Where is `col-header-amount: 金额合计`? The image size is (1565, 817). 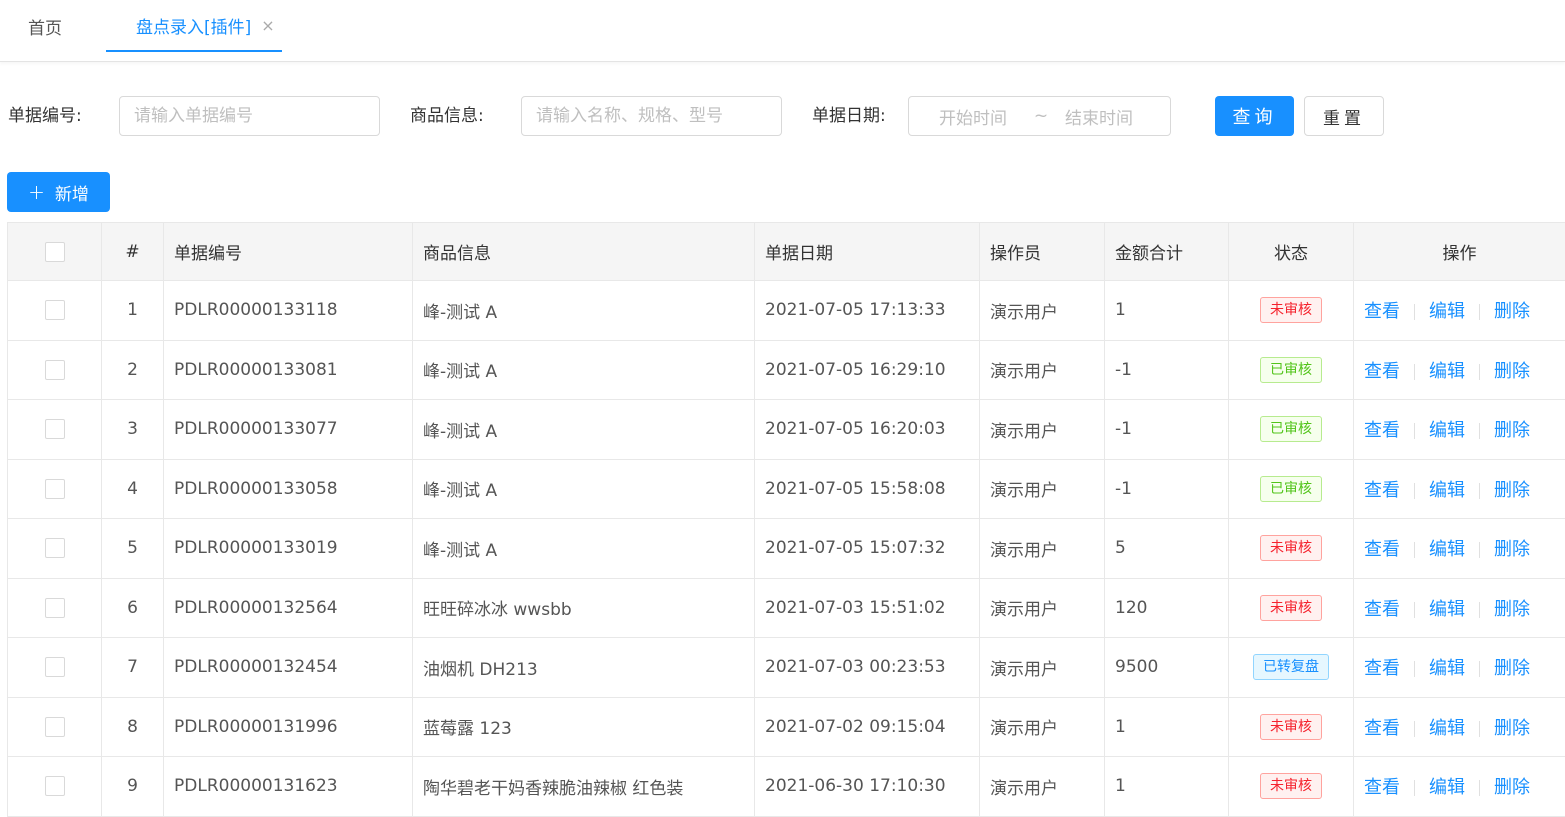
col-header-amount: 金额合计 is located at coordinates (1167, 252).